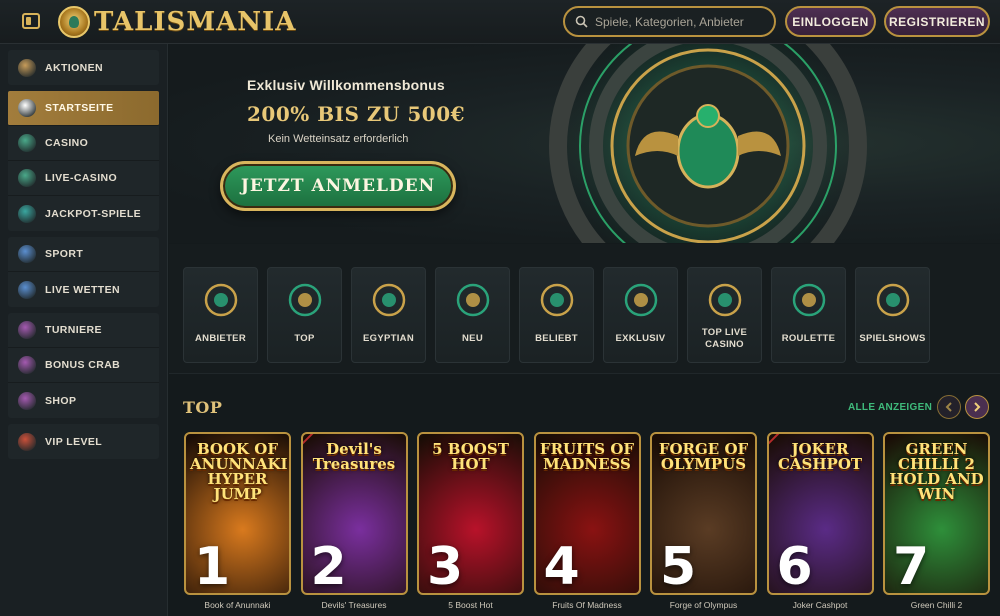 Image resolution: width=1000 pixels, height=616 pixels. I want to click on sidebar-item-aktionen: AKTIONEN, so click(83, 67).